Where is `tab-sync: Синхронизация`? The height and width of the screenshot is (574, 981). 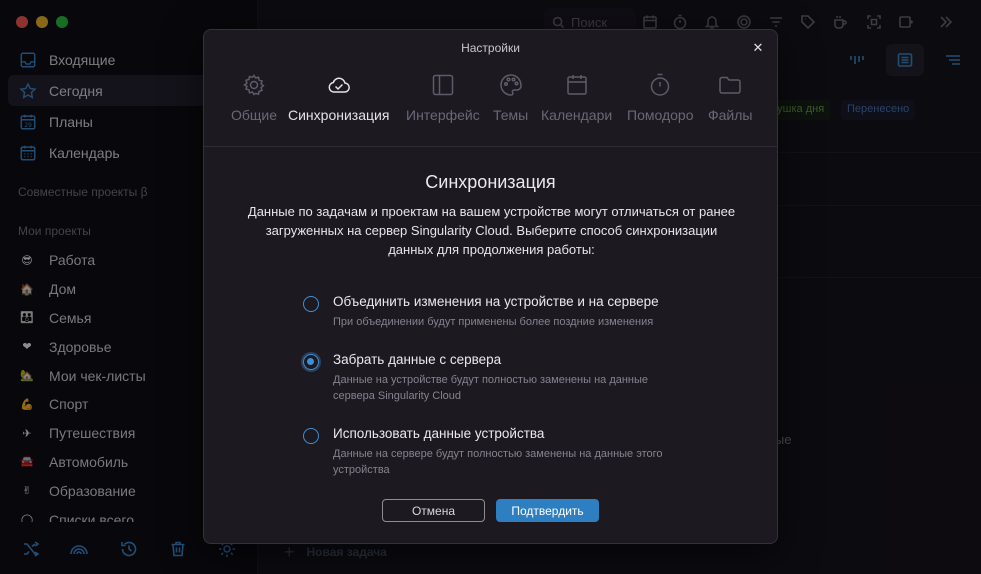 tab-sync: Синхронизация is located at coordinates (338, 96).